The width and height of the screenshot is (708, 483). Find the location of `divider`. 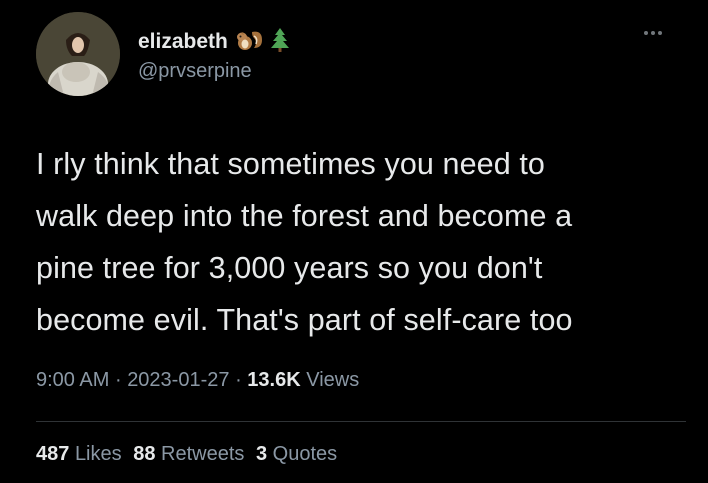

divider is located at coordinates (361, 421).